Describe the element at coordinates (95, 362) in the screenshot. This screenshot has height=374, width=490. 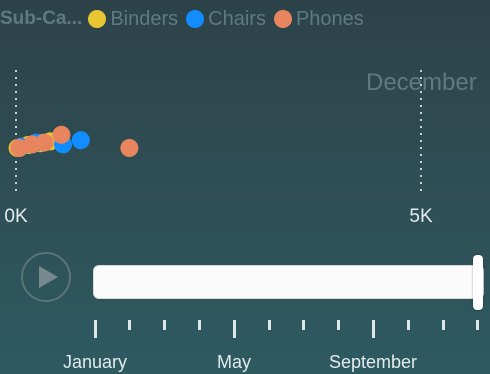
I see `month-label-january: January` at that location.